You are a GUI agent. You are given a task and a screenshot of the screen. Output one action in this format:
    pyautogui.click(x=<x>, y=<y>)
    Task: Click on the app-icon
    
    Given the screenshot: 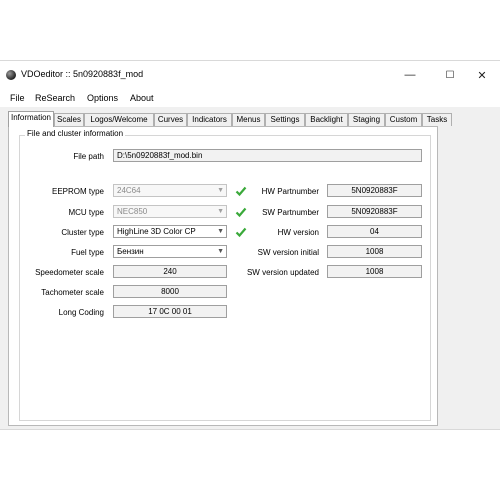 What is the action you would take?
    pyautogui.click(x=11, y=75)
    